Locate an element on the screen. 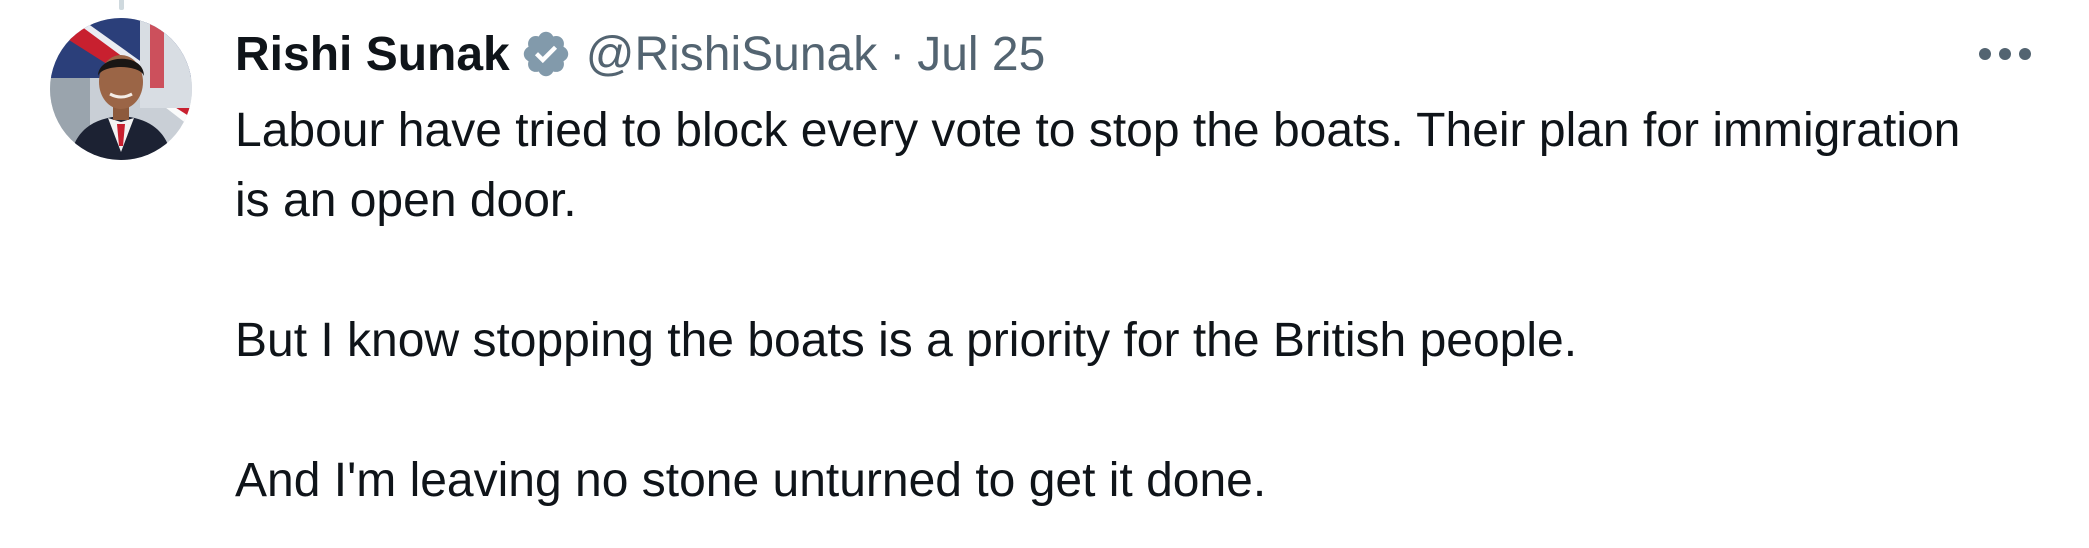  tweet-date: Jul 25 is located at coordinates (981, 54).